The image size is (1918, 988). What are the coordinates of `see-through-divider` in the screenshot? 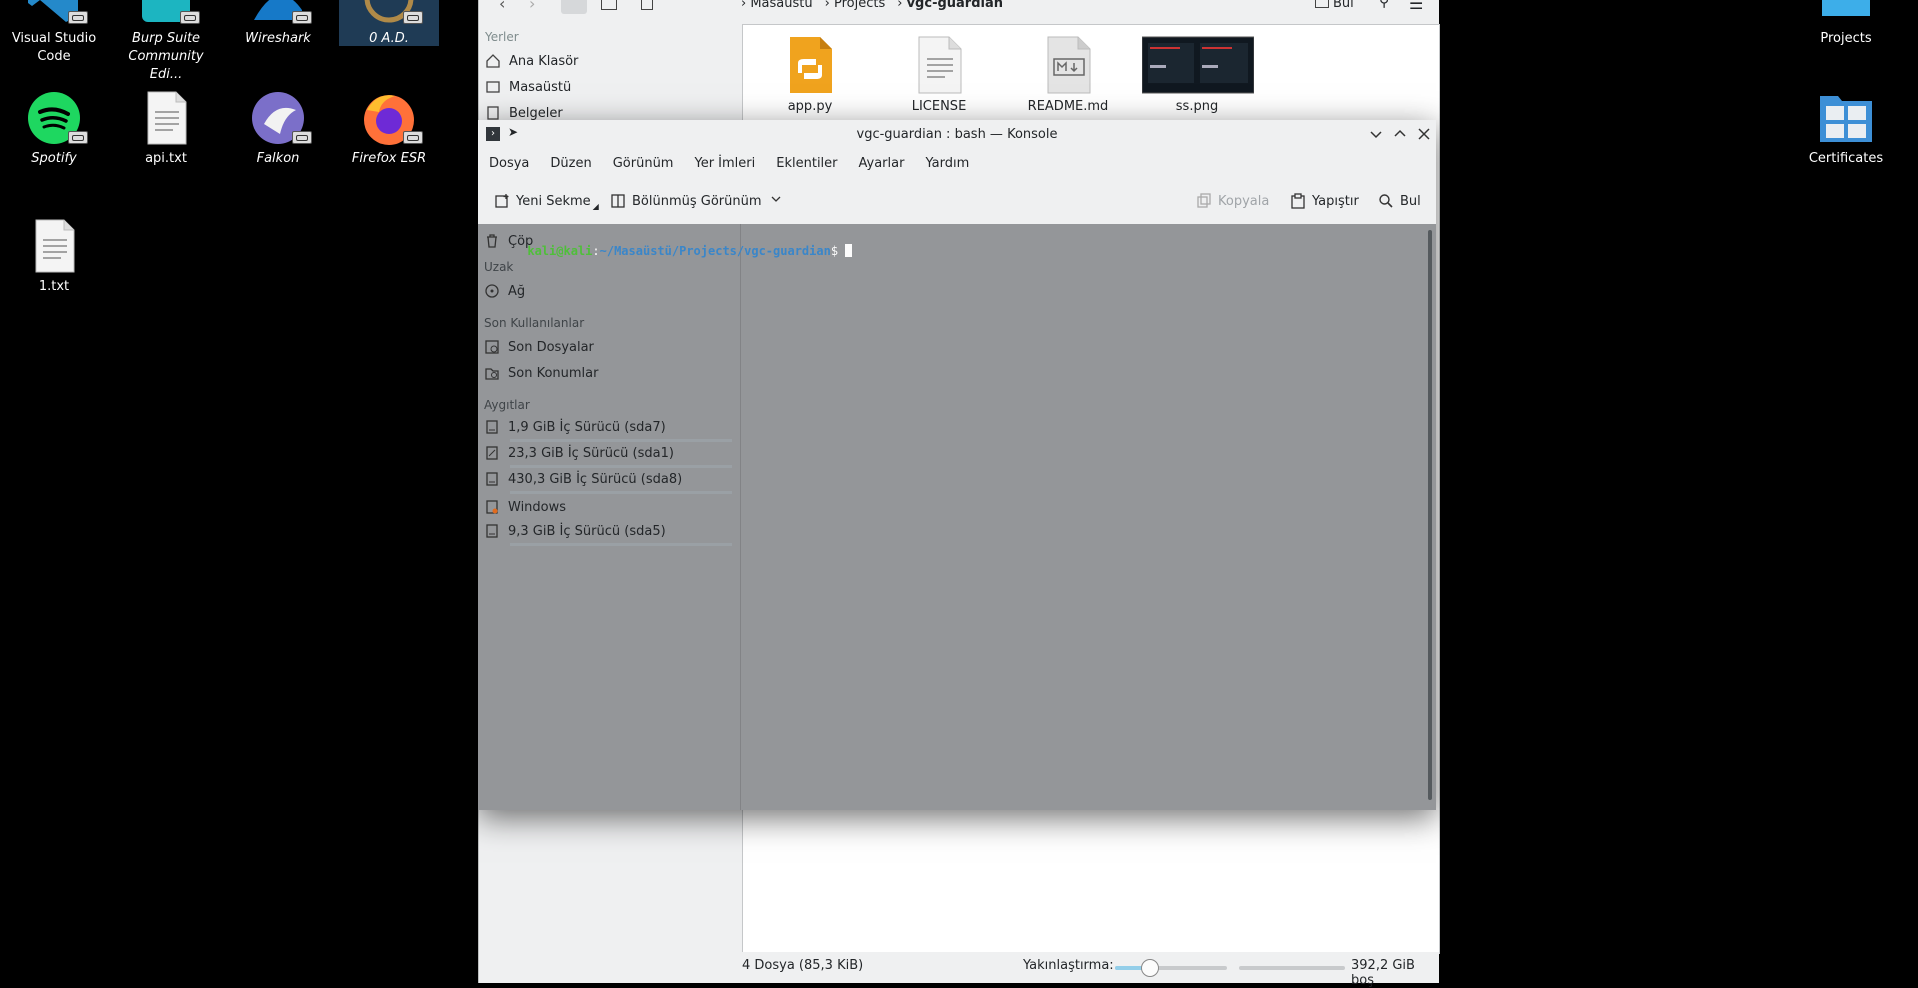 It's located at (740, 517).